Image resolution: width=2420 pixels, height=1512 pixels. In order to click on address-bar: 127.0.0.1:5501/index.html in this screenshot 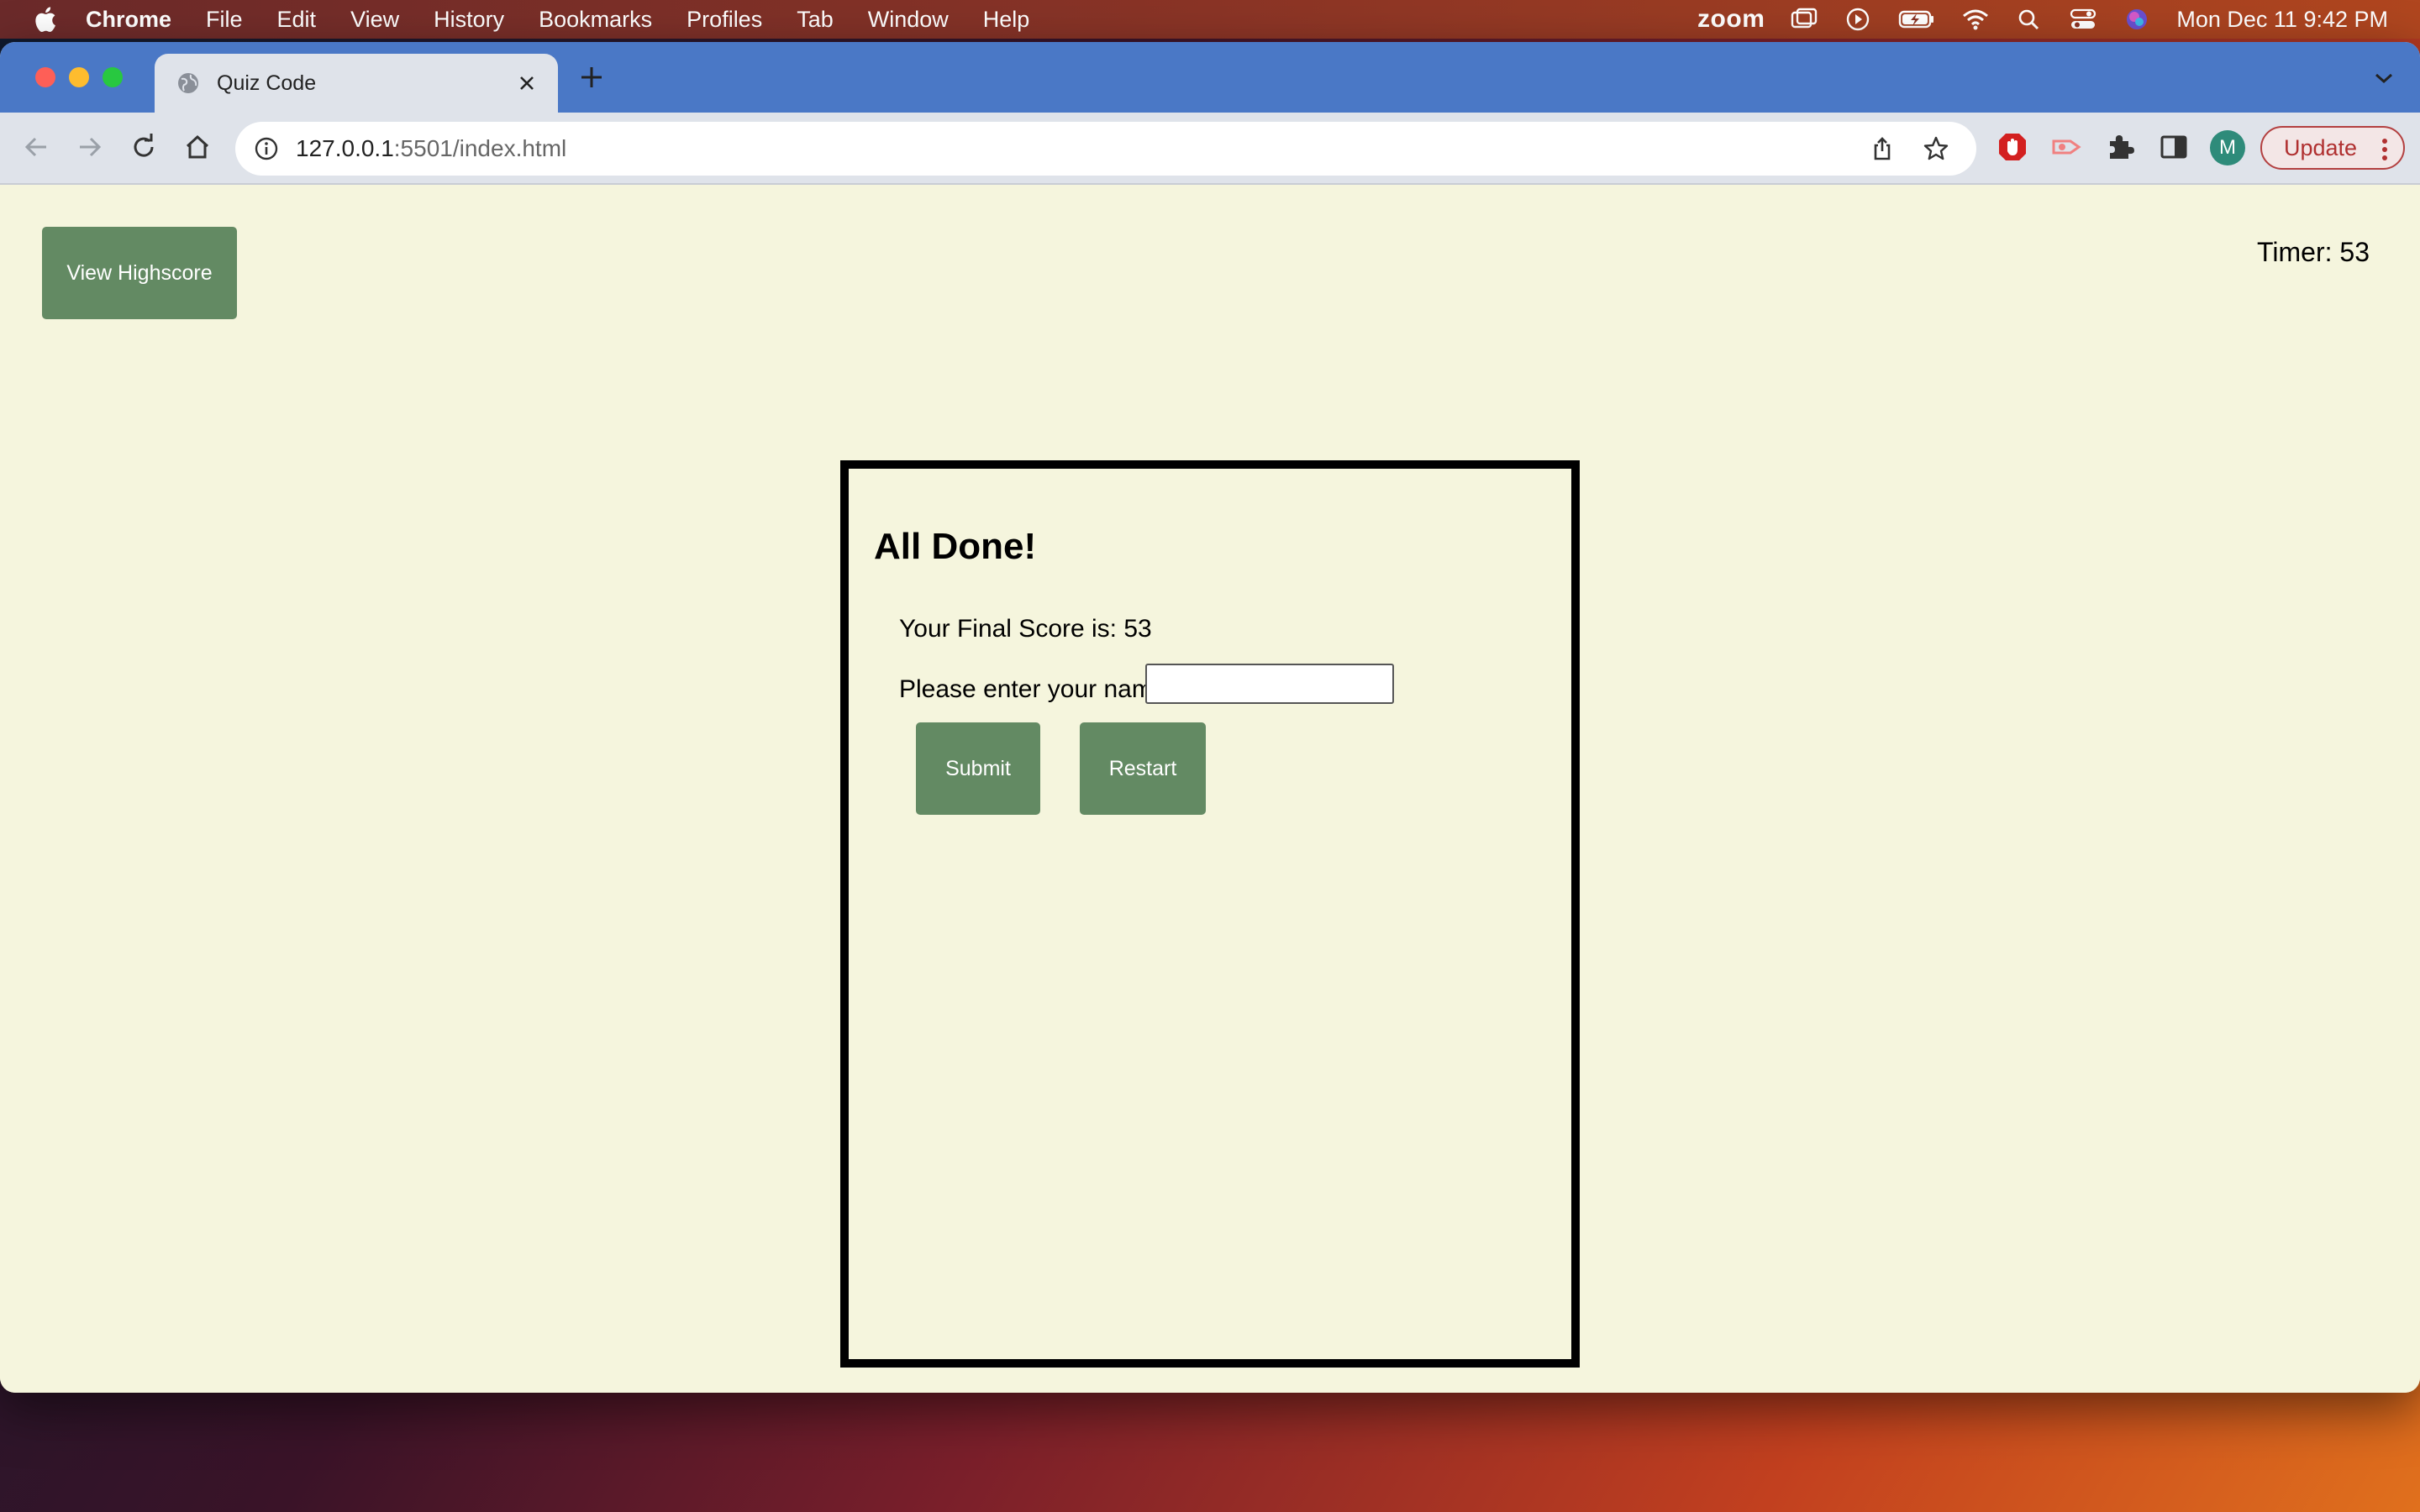, I will do `click(1105, 149)`.